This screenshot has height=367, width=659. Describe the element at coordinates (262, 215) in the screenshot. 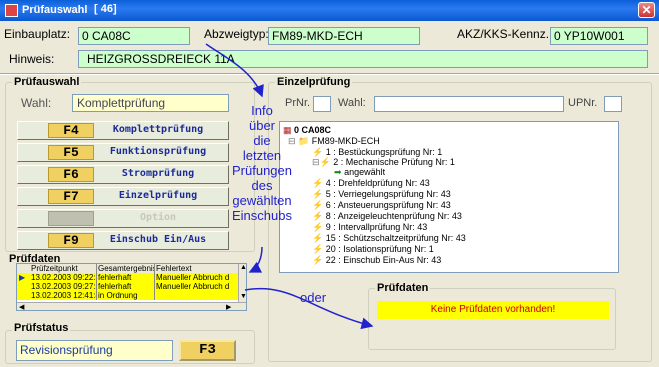

I see `info-line: Einschubs` at that location.